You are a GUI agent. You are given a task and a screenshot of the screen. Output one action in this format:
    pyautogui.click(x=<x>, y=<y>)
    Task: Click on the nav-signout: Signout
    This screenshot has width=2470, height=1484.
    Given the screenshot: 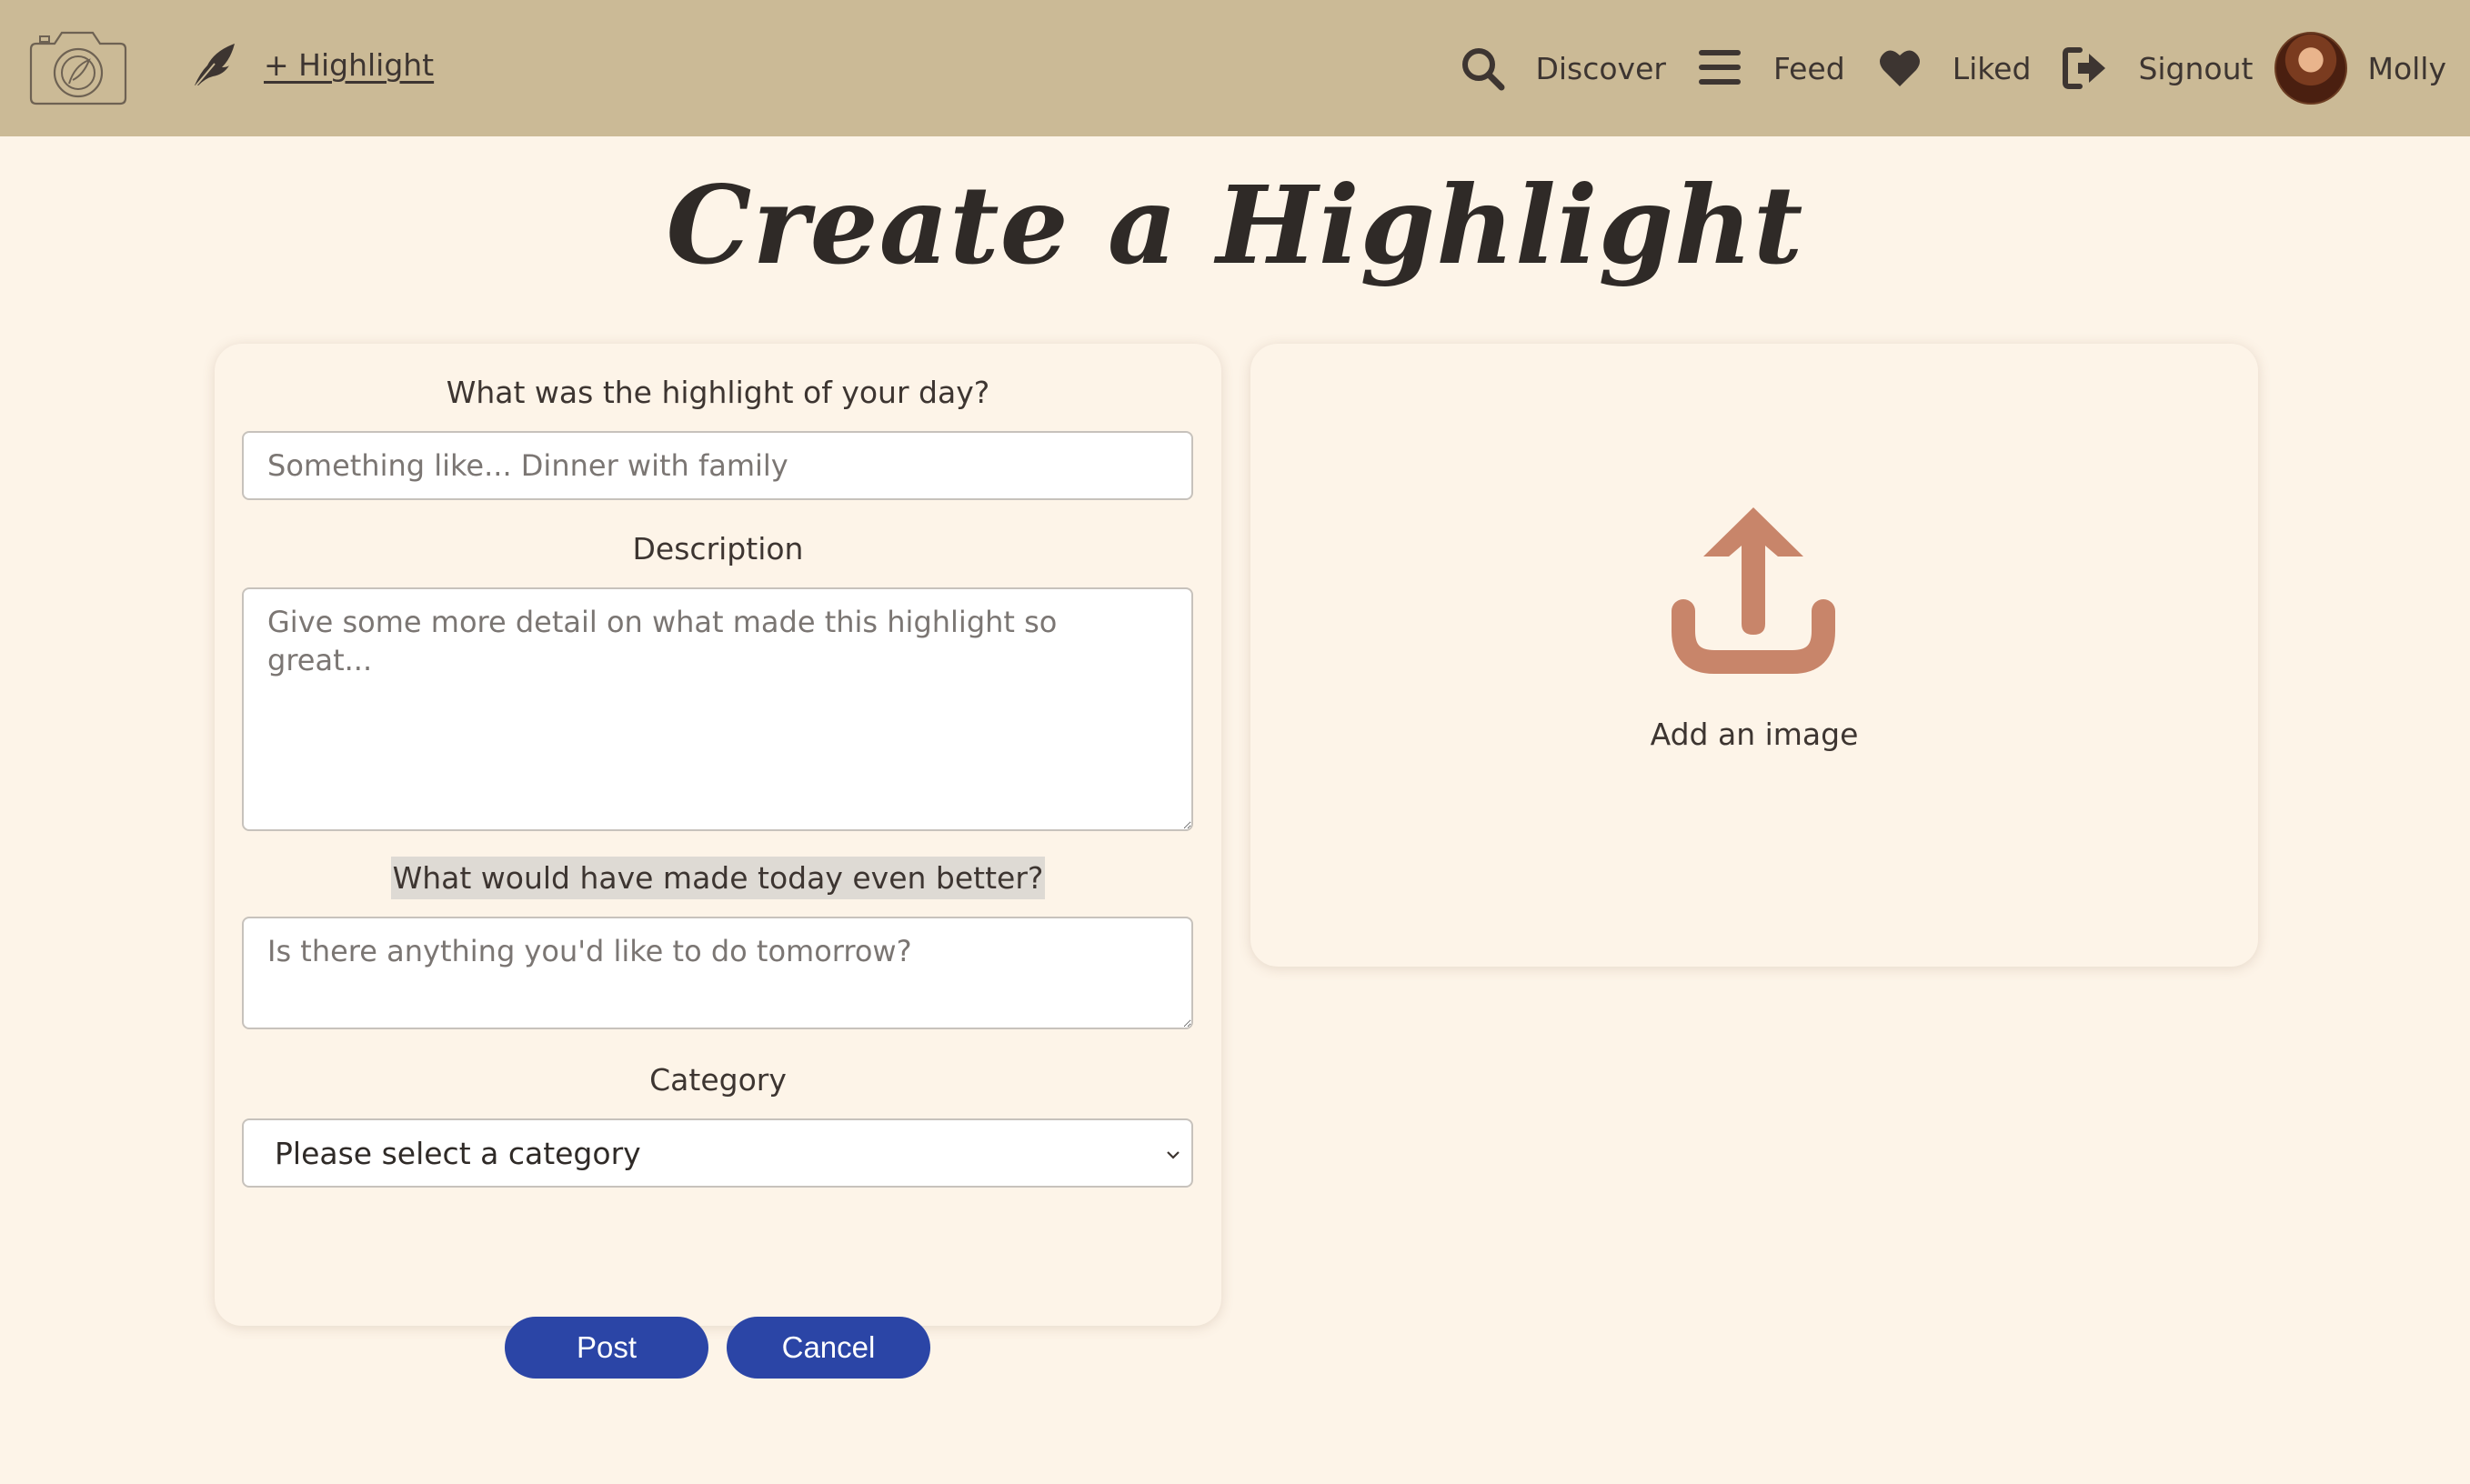 What is the action you would take?
    pyautogui.click(x=2157, y=68)
    